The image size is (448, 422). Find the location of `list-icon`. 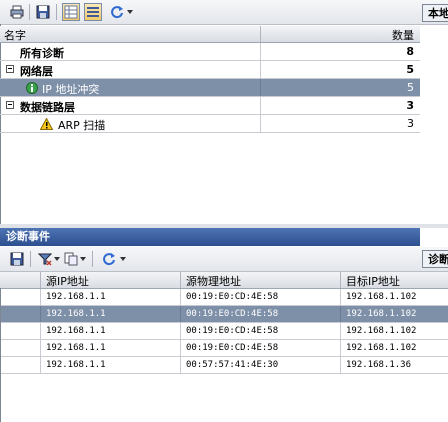

list-icon is located at coordinates (93, 12).